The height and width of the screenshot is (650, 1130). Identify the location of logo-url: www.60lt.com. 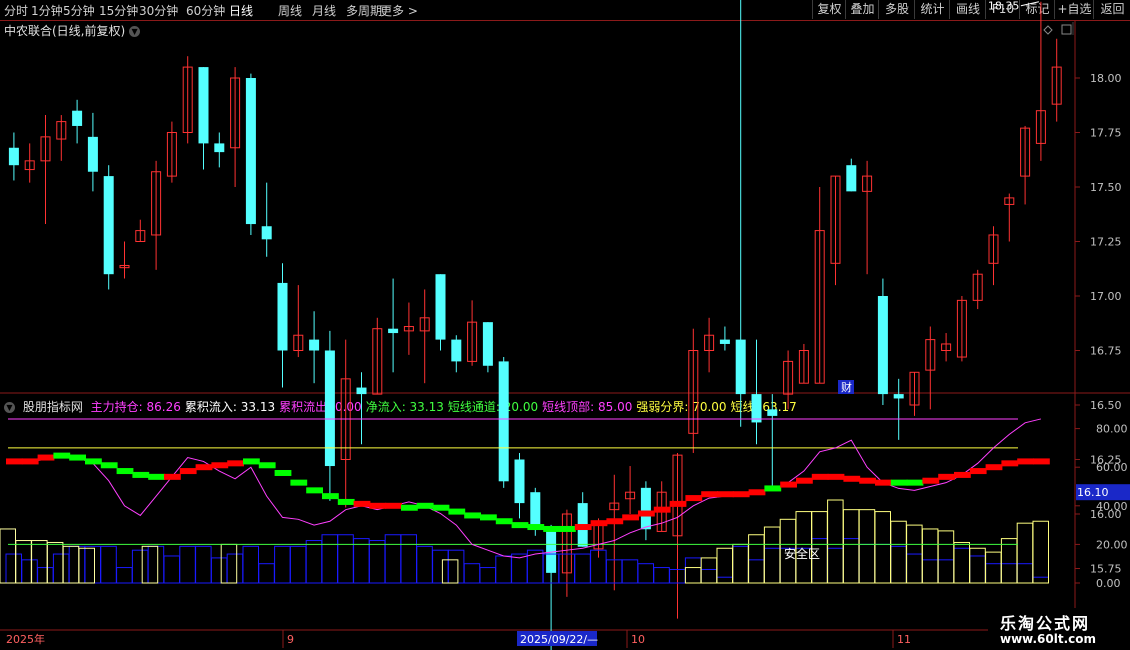
(1048, 639).